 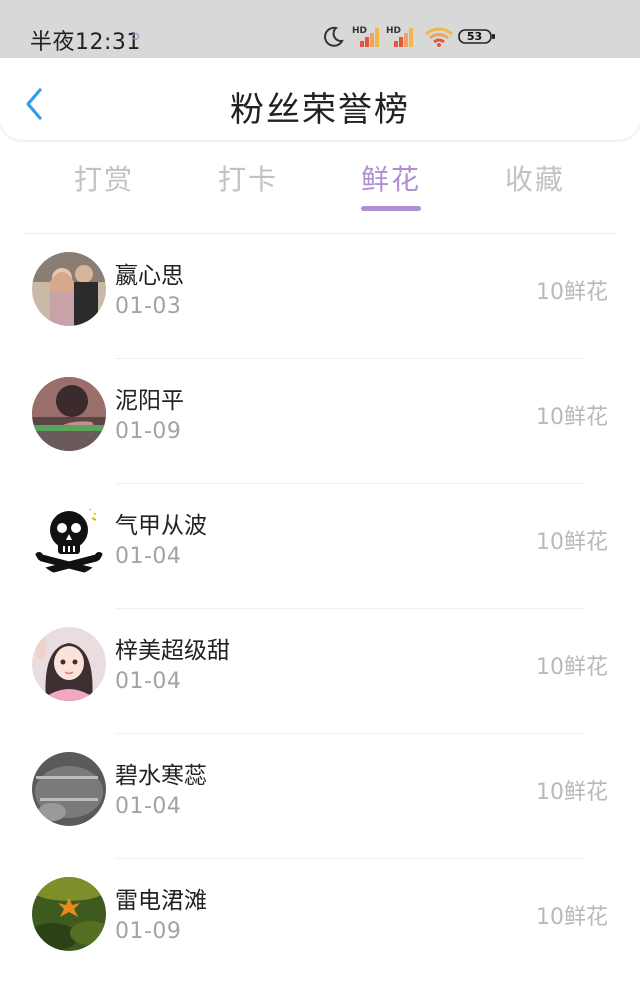 What do you see at coordinates (320, 29) in the screenshot?
I see `status-bar: 半夜12:31 HD HD 53` at bounding box center [320, 29].